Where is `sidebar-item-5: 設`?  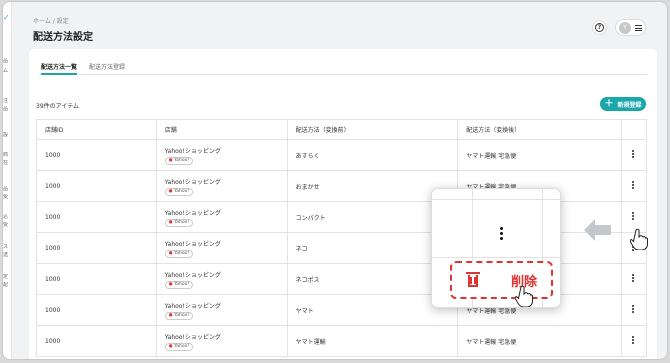 sidebar-item-5: 設 is located at coordinates (7, 135).